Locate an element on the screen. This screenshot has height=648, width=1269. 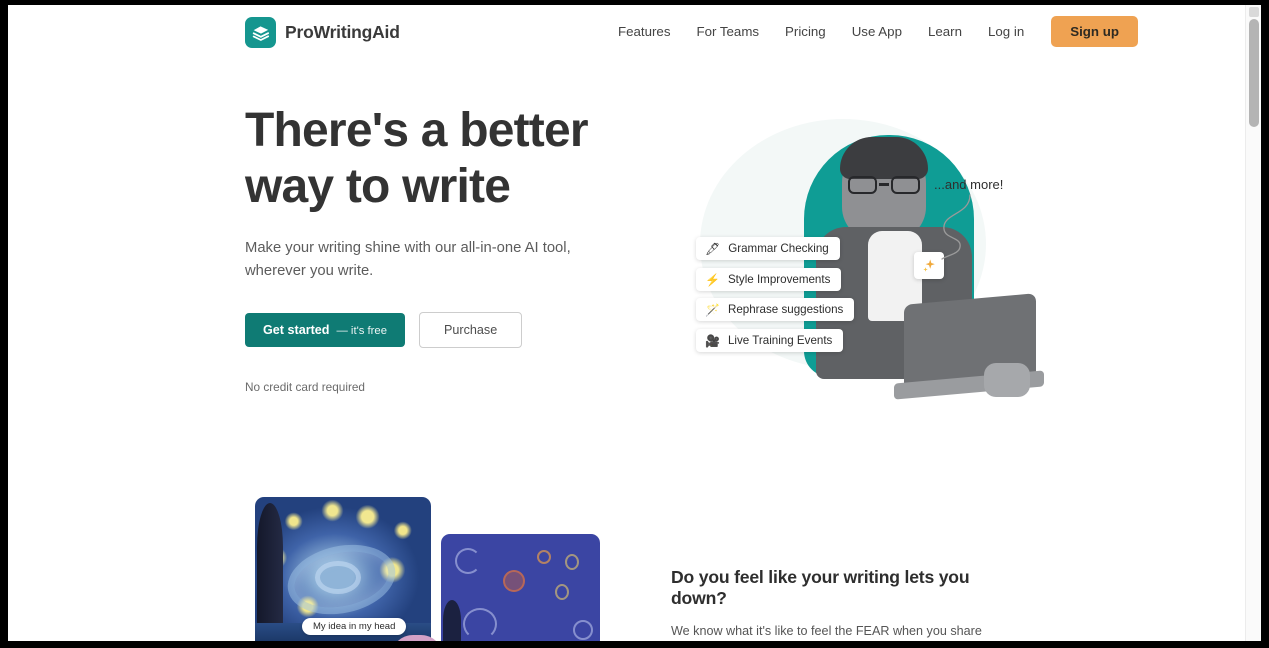
brand-logo: ProWritingAid is located at coordinates (322, 32).